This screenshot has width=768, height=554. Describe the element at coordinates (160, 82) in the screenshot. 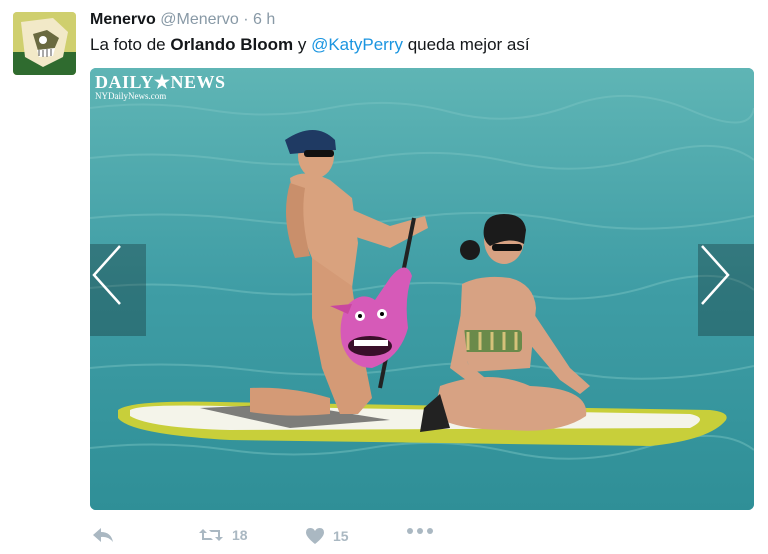

I see `watermark-title: DAILY★NEWS` at that location.